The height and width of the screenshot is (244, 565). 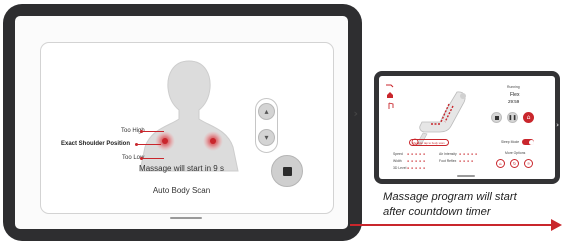 I want to click on sleep-mode-label: Sleep Mode, so click(x=510, y=142).